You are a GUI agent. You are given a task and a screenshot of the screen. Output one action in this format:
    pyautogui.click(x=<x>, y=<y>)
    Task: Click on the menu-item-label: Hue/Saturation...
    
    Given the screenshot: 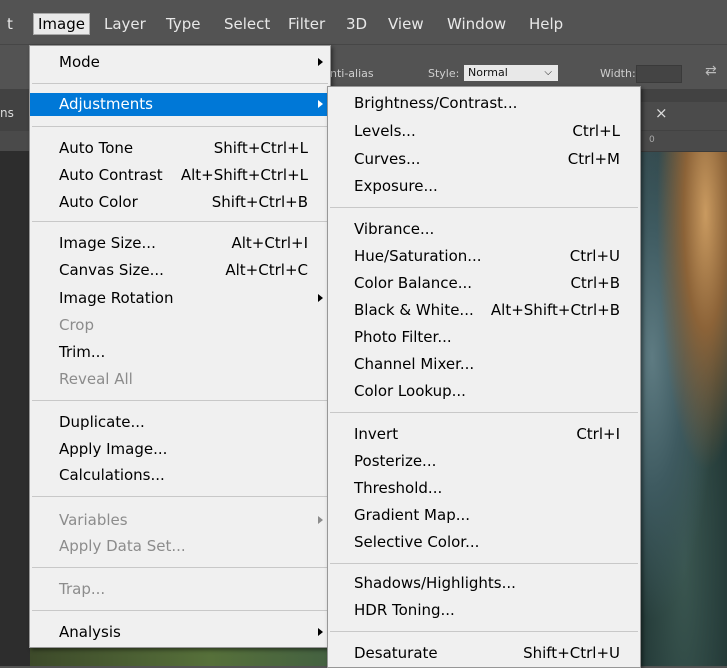 What is the action you would take?
    pyautogui.click(x=418, y=256)
    